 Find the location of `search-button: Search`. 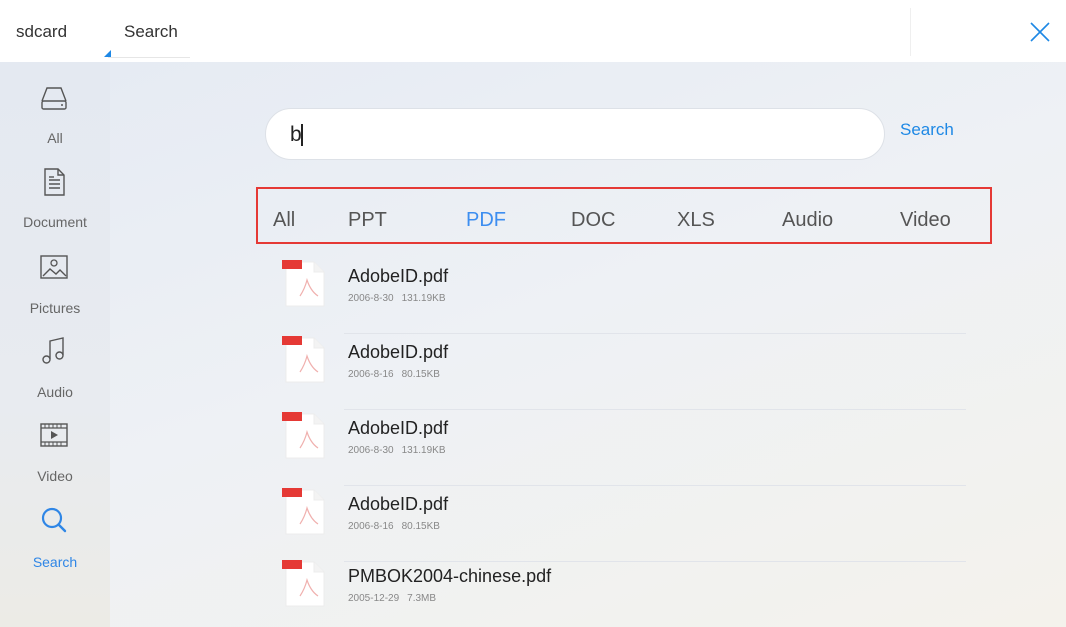

search-button: Search is located at coordinates (927, 130).